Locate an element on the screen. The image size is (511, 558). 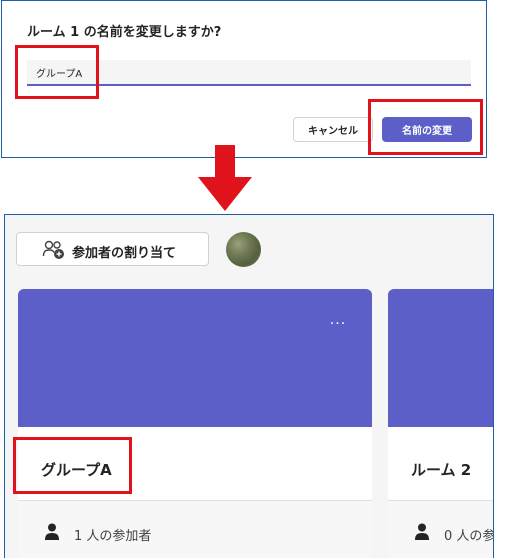
room-card-footer is located at coordinates (195, 529).